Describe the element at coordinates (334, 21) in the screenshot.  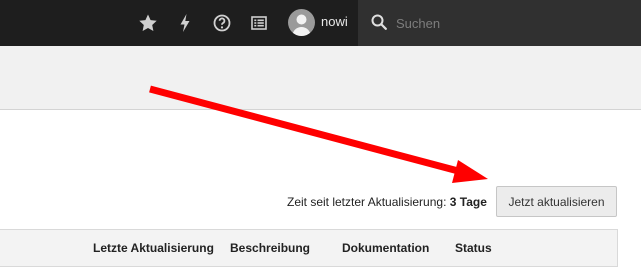
I see `username: nowi` at that location.